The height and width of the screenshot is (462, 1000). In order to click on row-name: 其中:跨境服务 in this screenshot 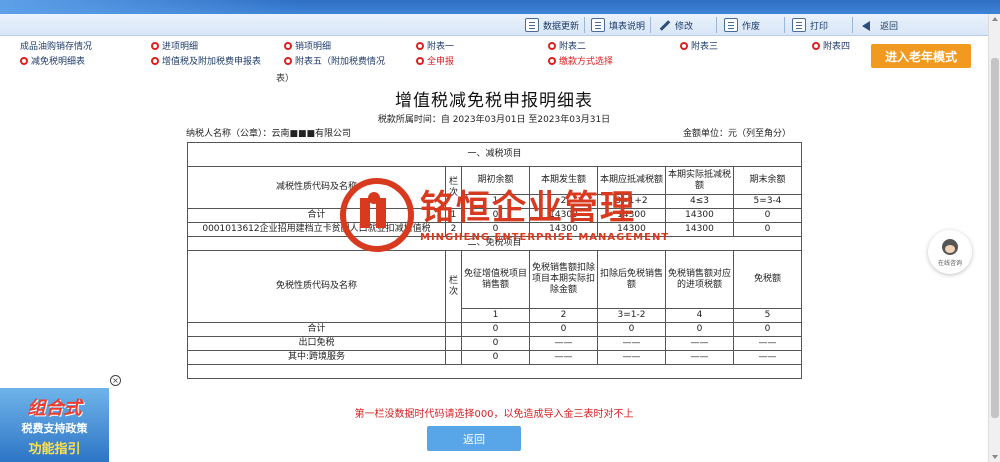, I will do `click(316, 357)`.